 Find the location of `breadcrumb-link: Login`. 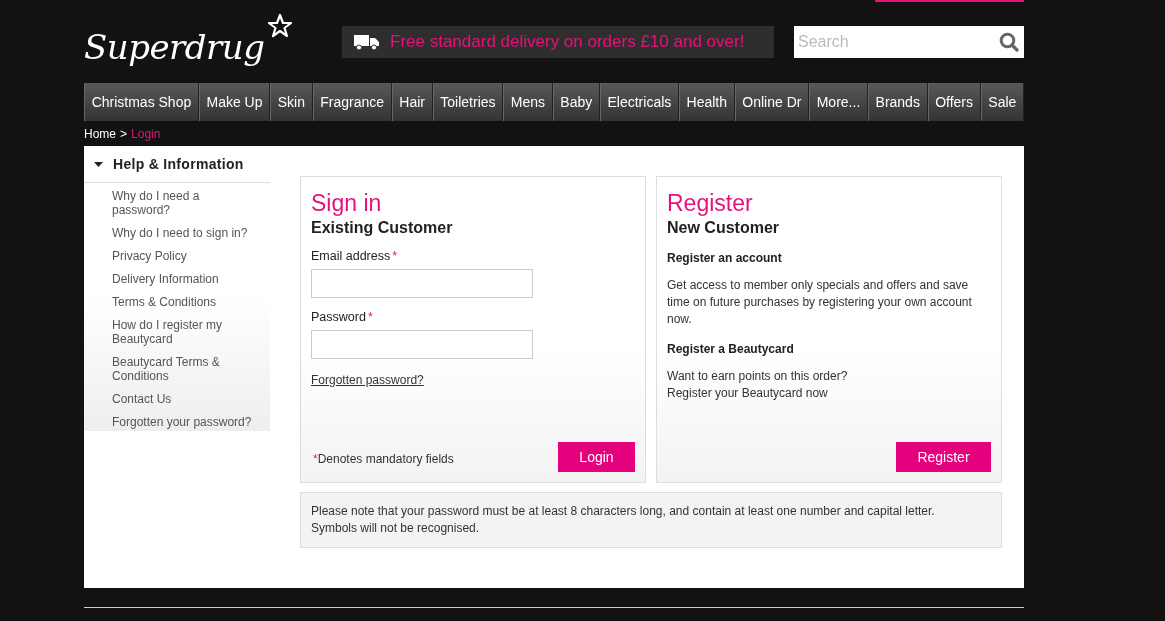

breadcrumb-link: Login is located at coordinates (146, 133).